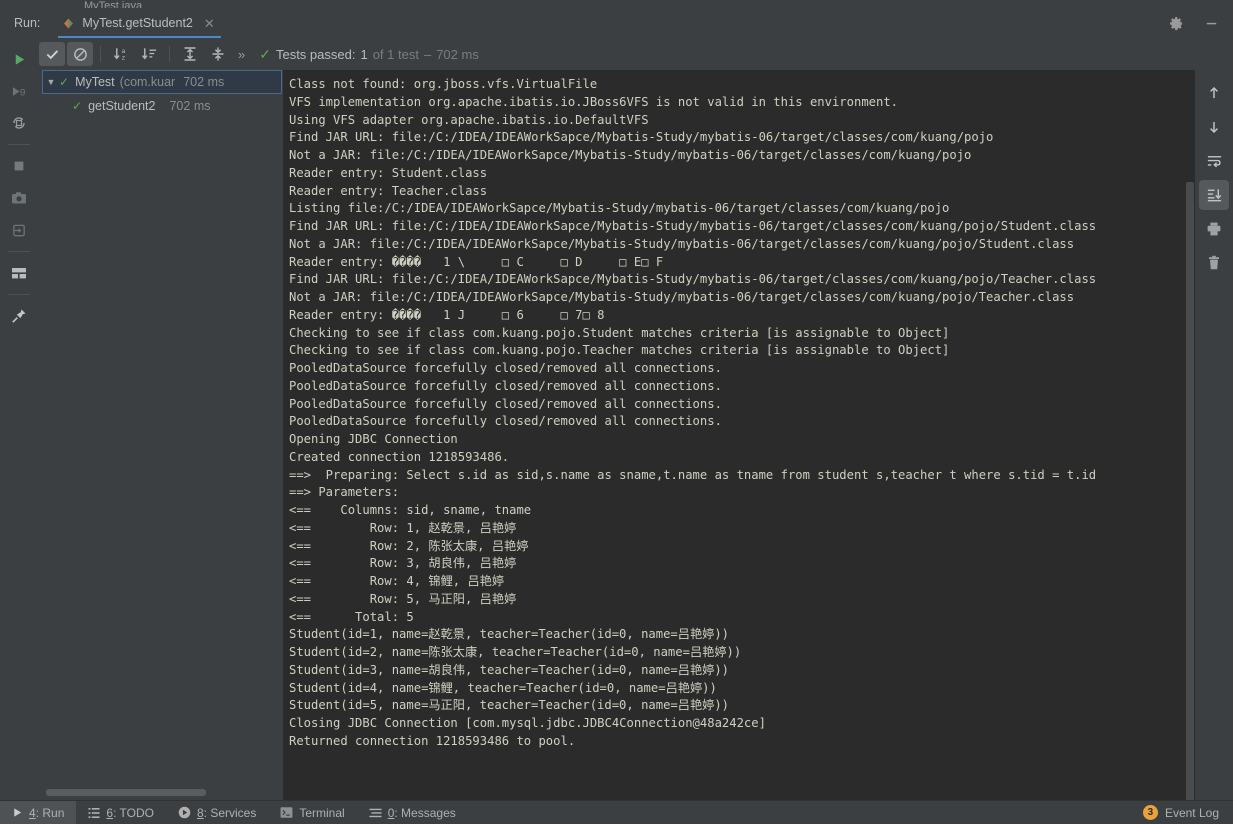 The image size is (1233, 824). I want to click on pin-tab-button, so click(19, 316).